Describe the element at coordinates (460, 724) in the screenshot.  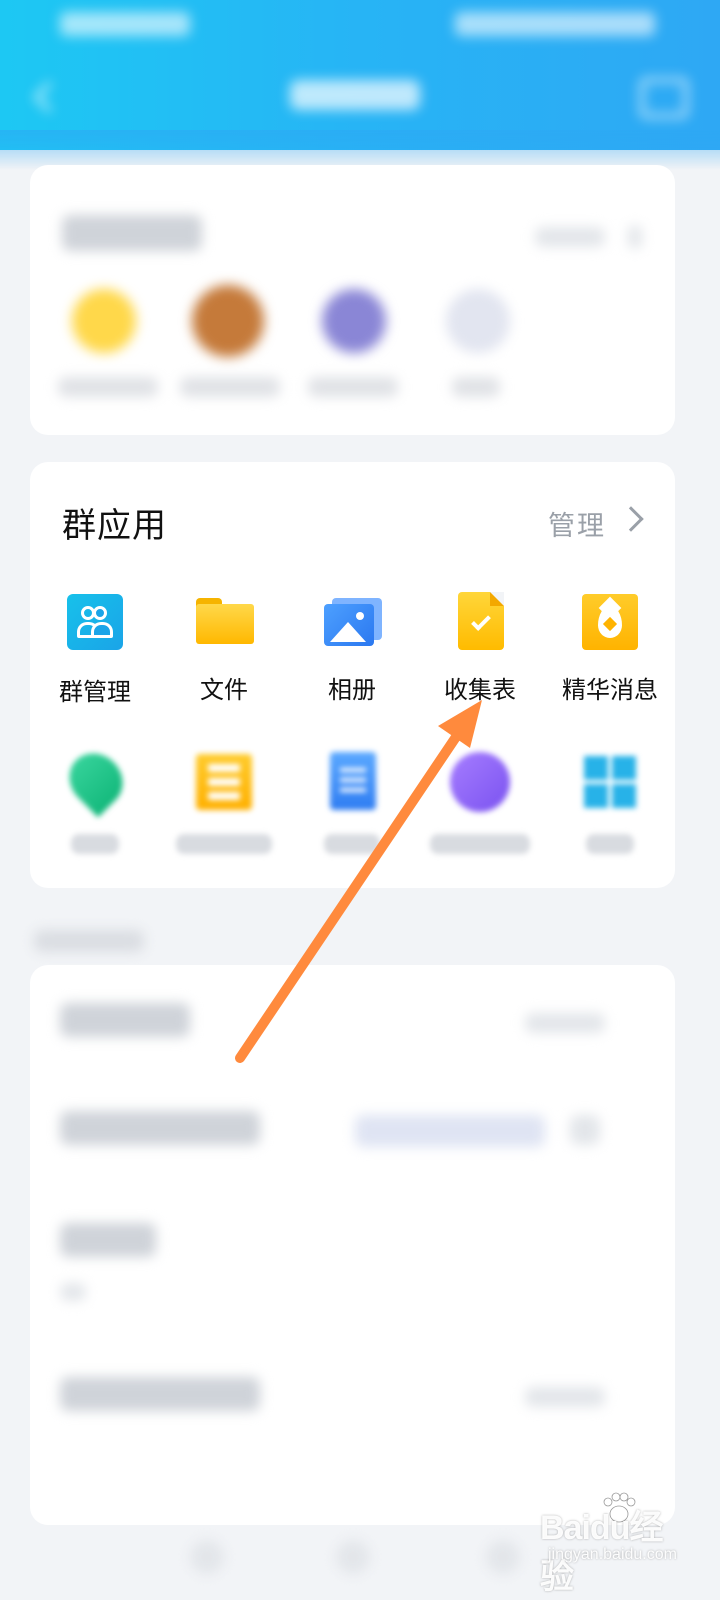
I see `arrow-head` at that location.